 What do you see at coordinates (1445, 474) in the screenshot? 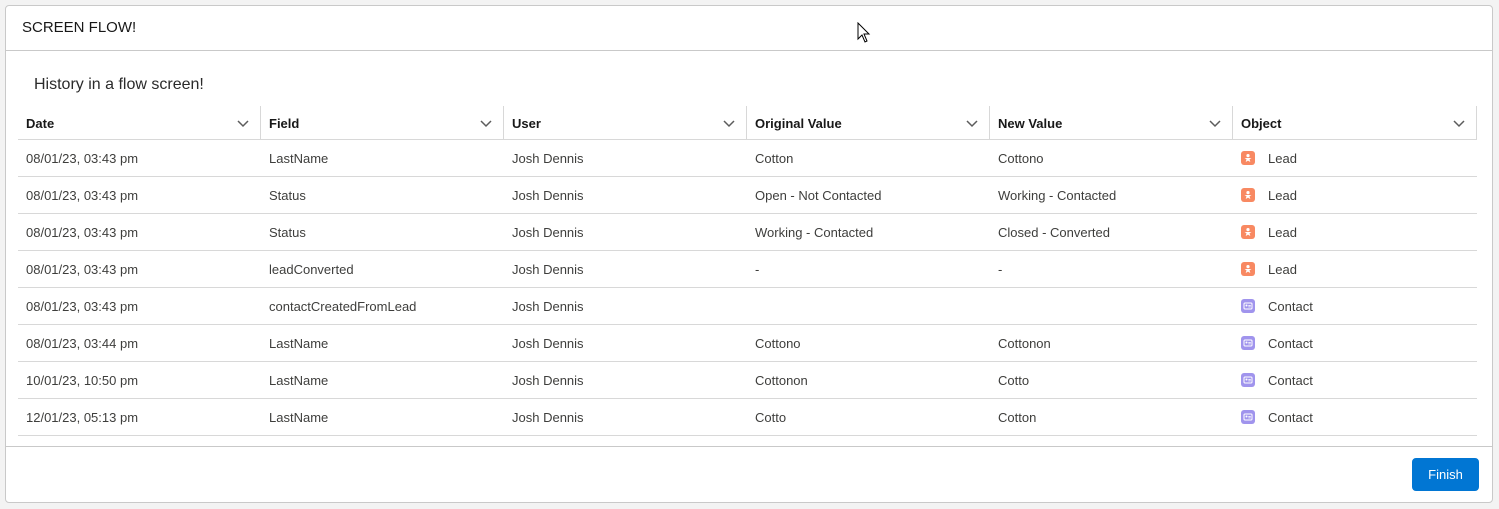
I see `finish-button: Finish` at bounding box center [1445, 474].